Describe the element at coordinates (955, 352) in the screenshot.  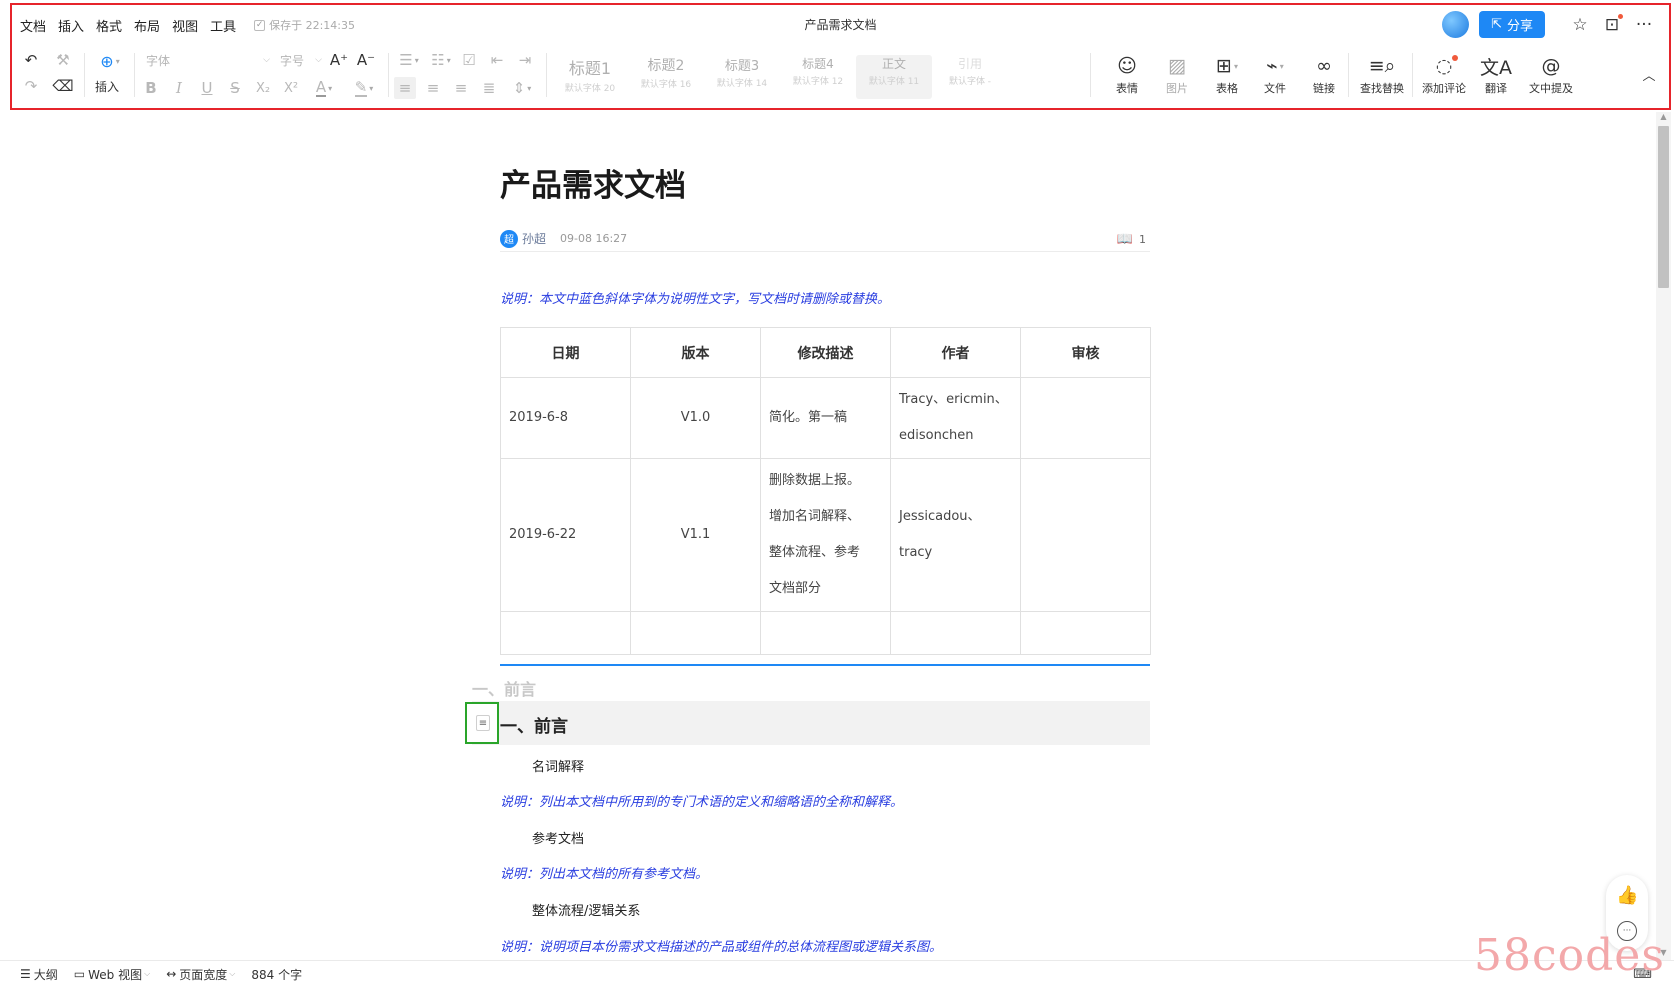
I see `table-header: 作者` at that location.